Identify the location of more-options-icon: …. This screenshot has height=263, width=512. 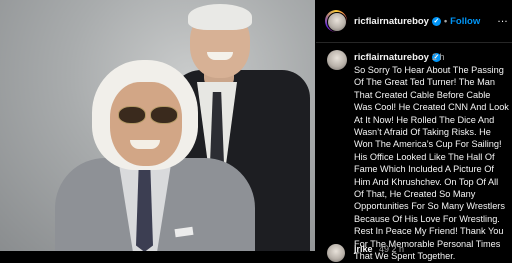
(503, 19).